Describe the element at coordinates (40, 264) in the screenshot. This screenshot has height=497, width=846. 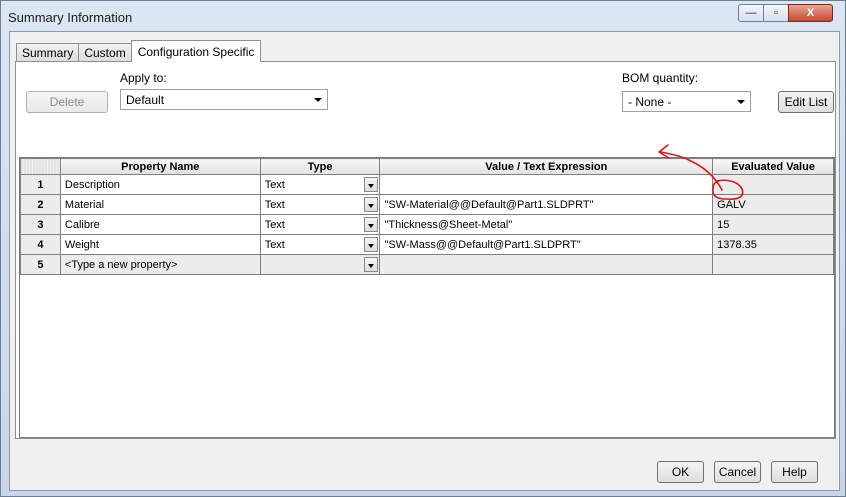
I see `row-number: 5` at that location.